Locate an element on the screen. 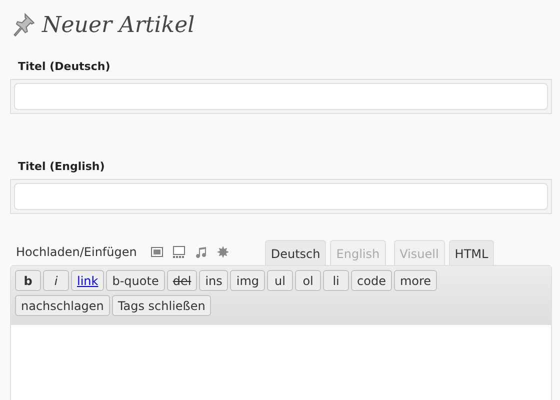  page-heading: Neuer Artikel is located at coordinates (118, 25).